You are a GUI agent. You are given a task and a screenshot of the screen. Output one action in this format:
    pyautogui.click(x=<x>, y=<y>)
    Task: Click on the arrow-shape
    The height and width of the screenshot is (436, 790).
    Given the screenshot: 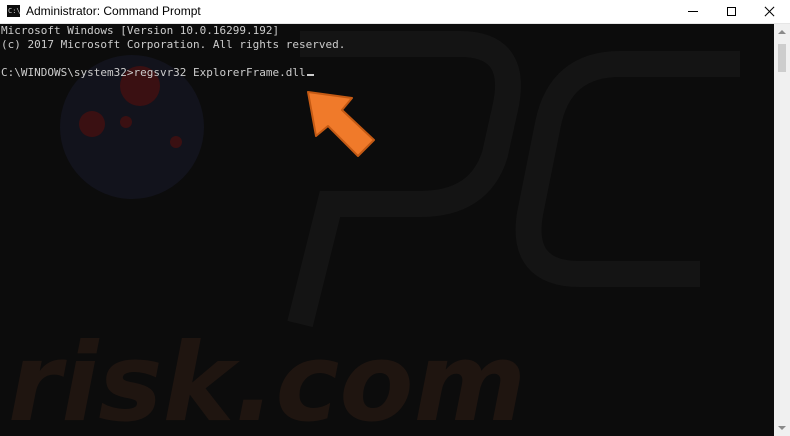 What is the action you would take?
    pyautogui.click(x=341, y=124)
    